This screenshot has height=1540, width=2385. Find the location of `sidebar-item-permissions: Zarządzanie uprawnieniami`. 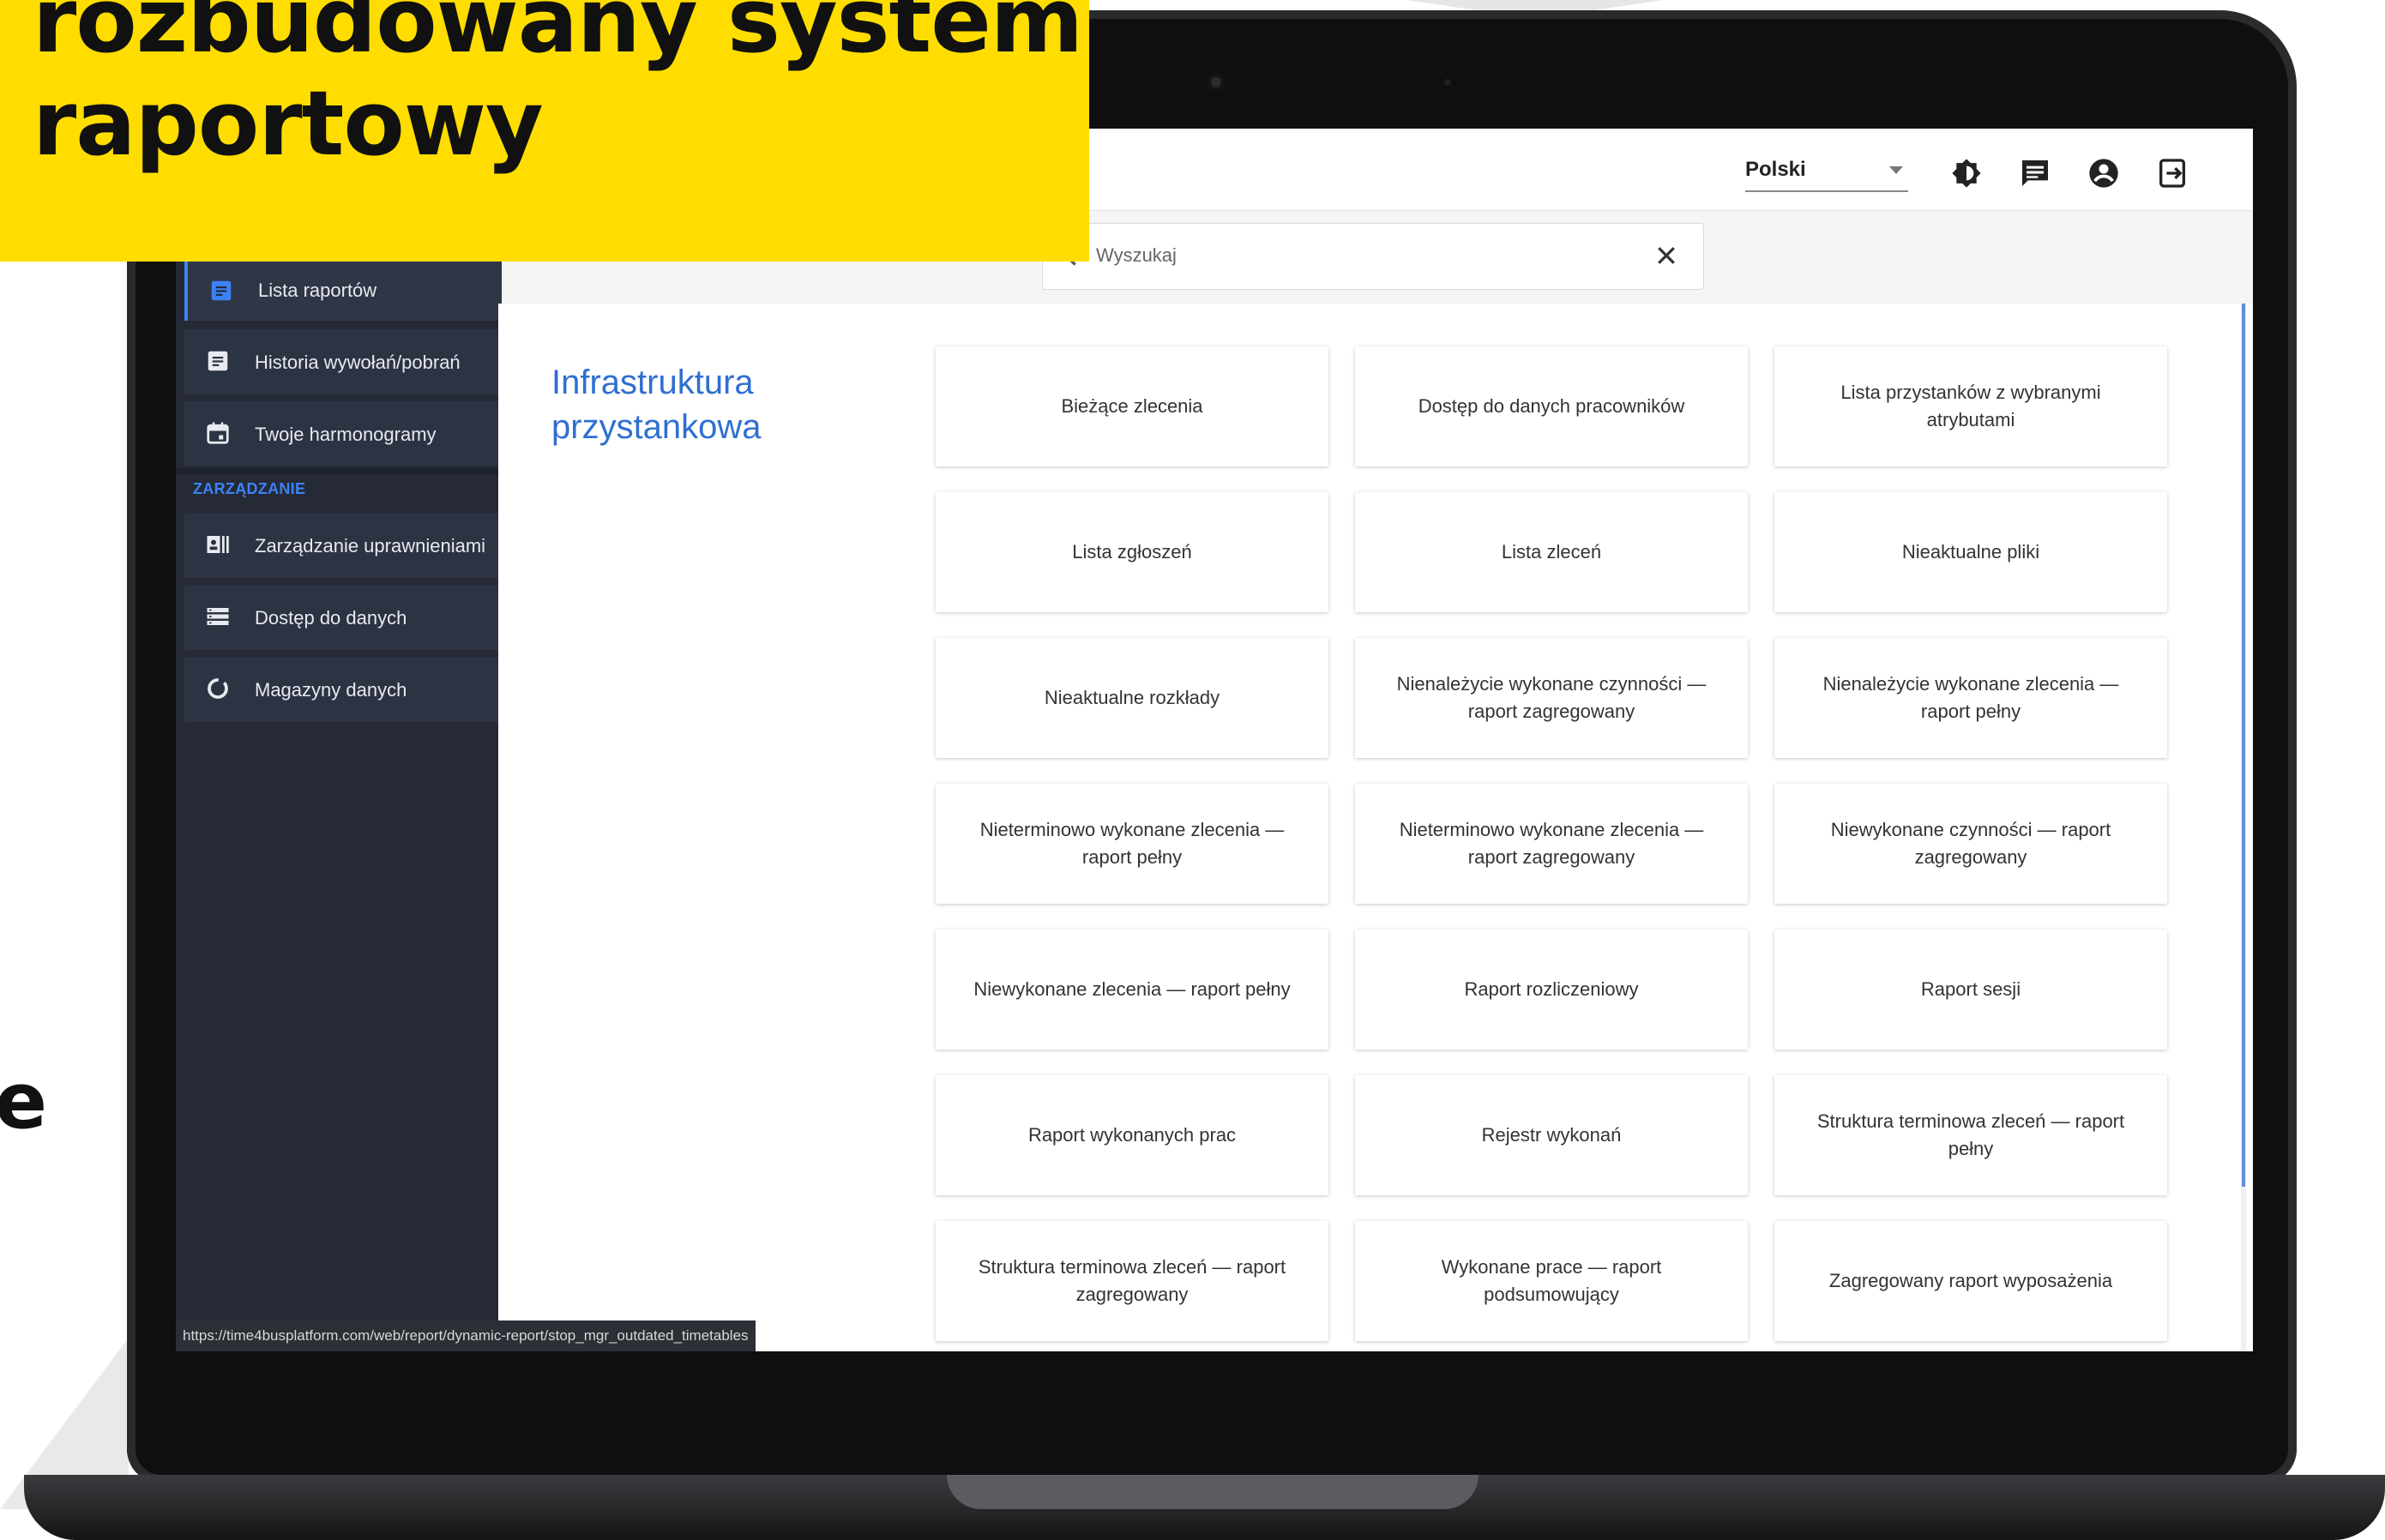

sidebar-item-permissions: Zarządzanie uprawnieniami is located at coordinates (341, 545).